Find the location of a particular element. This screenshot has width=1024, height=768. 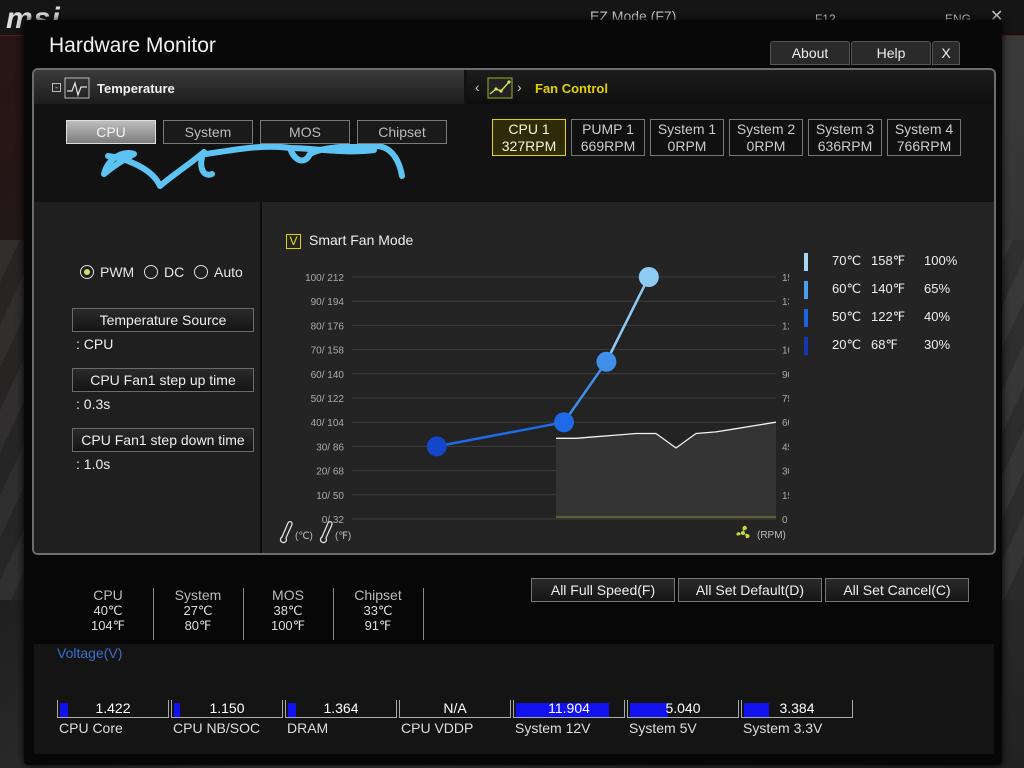

fan-name: System 1 is located at coordinates (687, 129).